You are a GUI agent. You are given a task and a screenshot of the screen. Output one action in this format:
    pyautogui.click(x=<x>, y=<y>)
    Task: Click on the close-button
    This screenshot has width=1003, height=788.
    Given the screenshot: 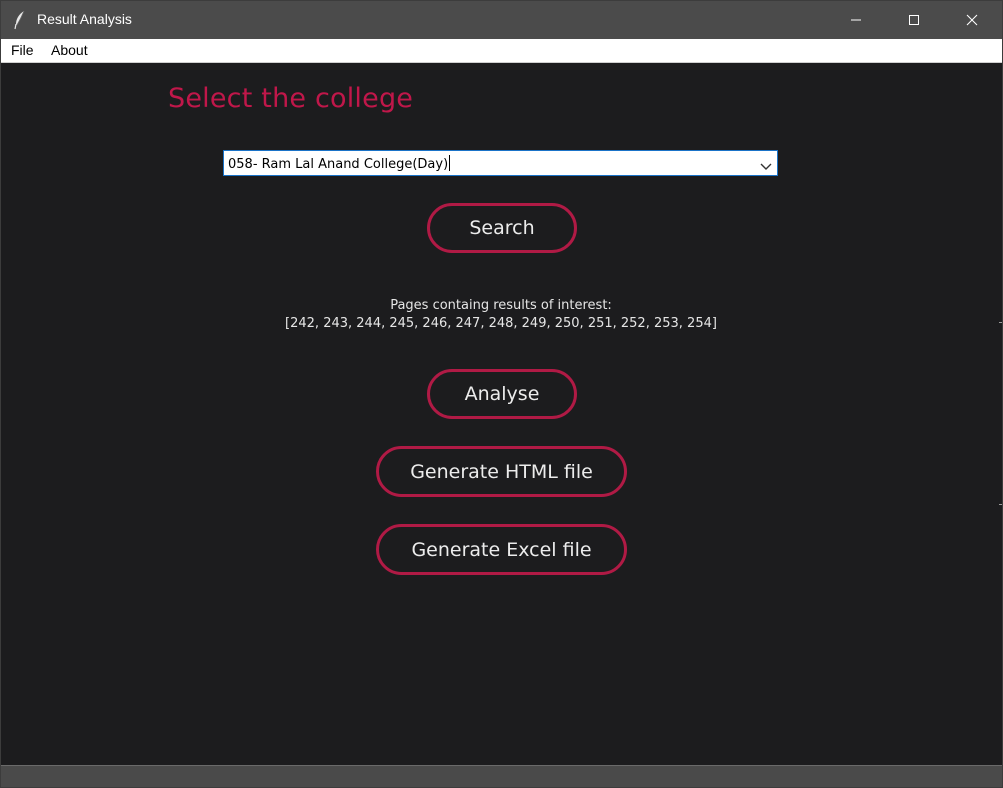 What is the action you would take?
    pyautogui.click(x=972, y=20)
    